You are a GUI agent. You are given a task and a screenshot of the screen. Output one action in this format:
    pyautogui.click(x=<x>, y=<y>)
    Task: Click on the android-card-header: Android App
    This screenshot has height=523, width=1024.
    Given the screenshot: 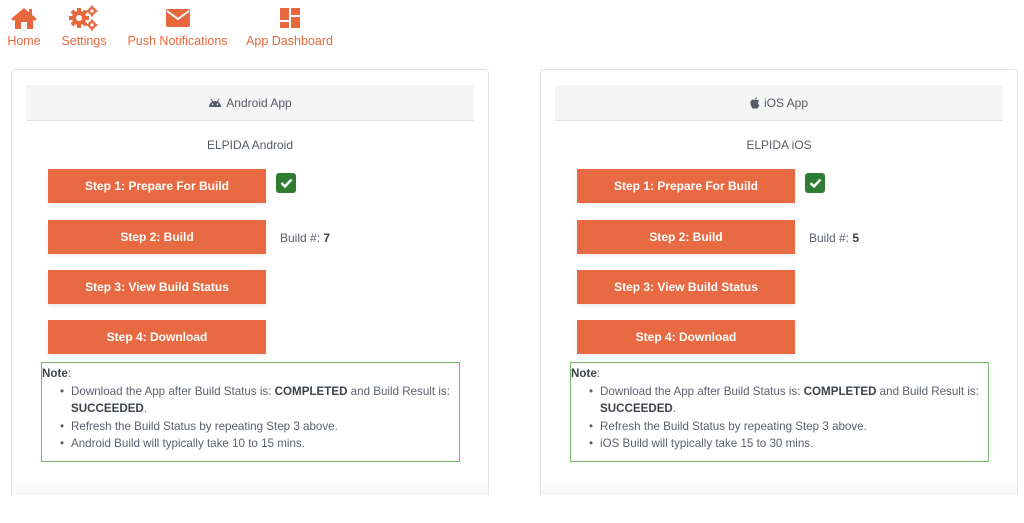 What is the action you would take?
    pyautogui.click(x=250, y=103)
    